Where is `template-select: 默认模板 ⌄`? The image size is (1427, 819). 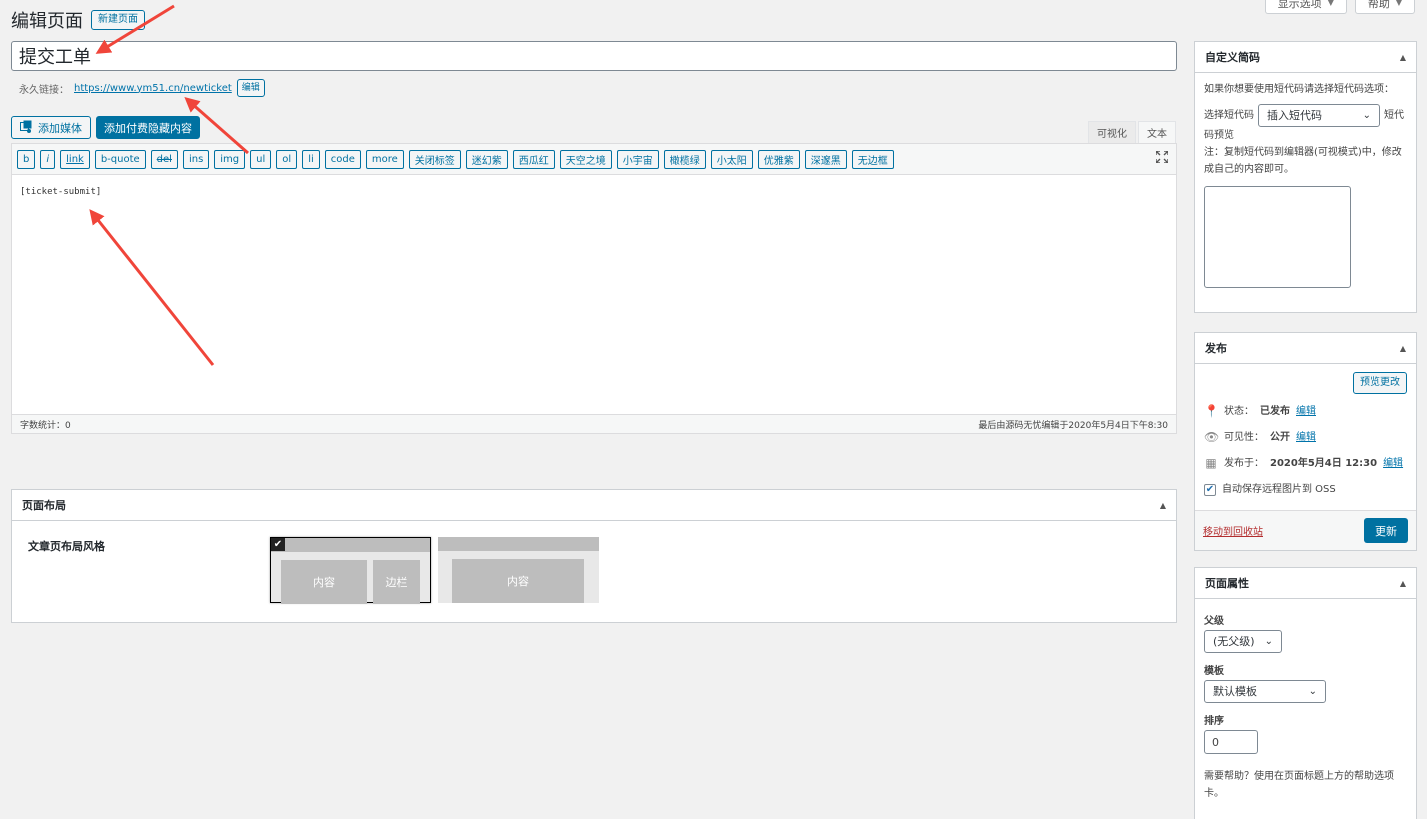 template-select: 默认模板 ⌄ is located at coordinates (1265, 691).